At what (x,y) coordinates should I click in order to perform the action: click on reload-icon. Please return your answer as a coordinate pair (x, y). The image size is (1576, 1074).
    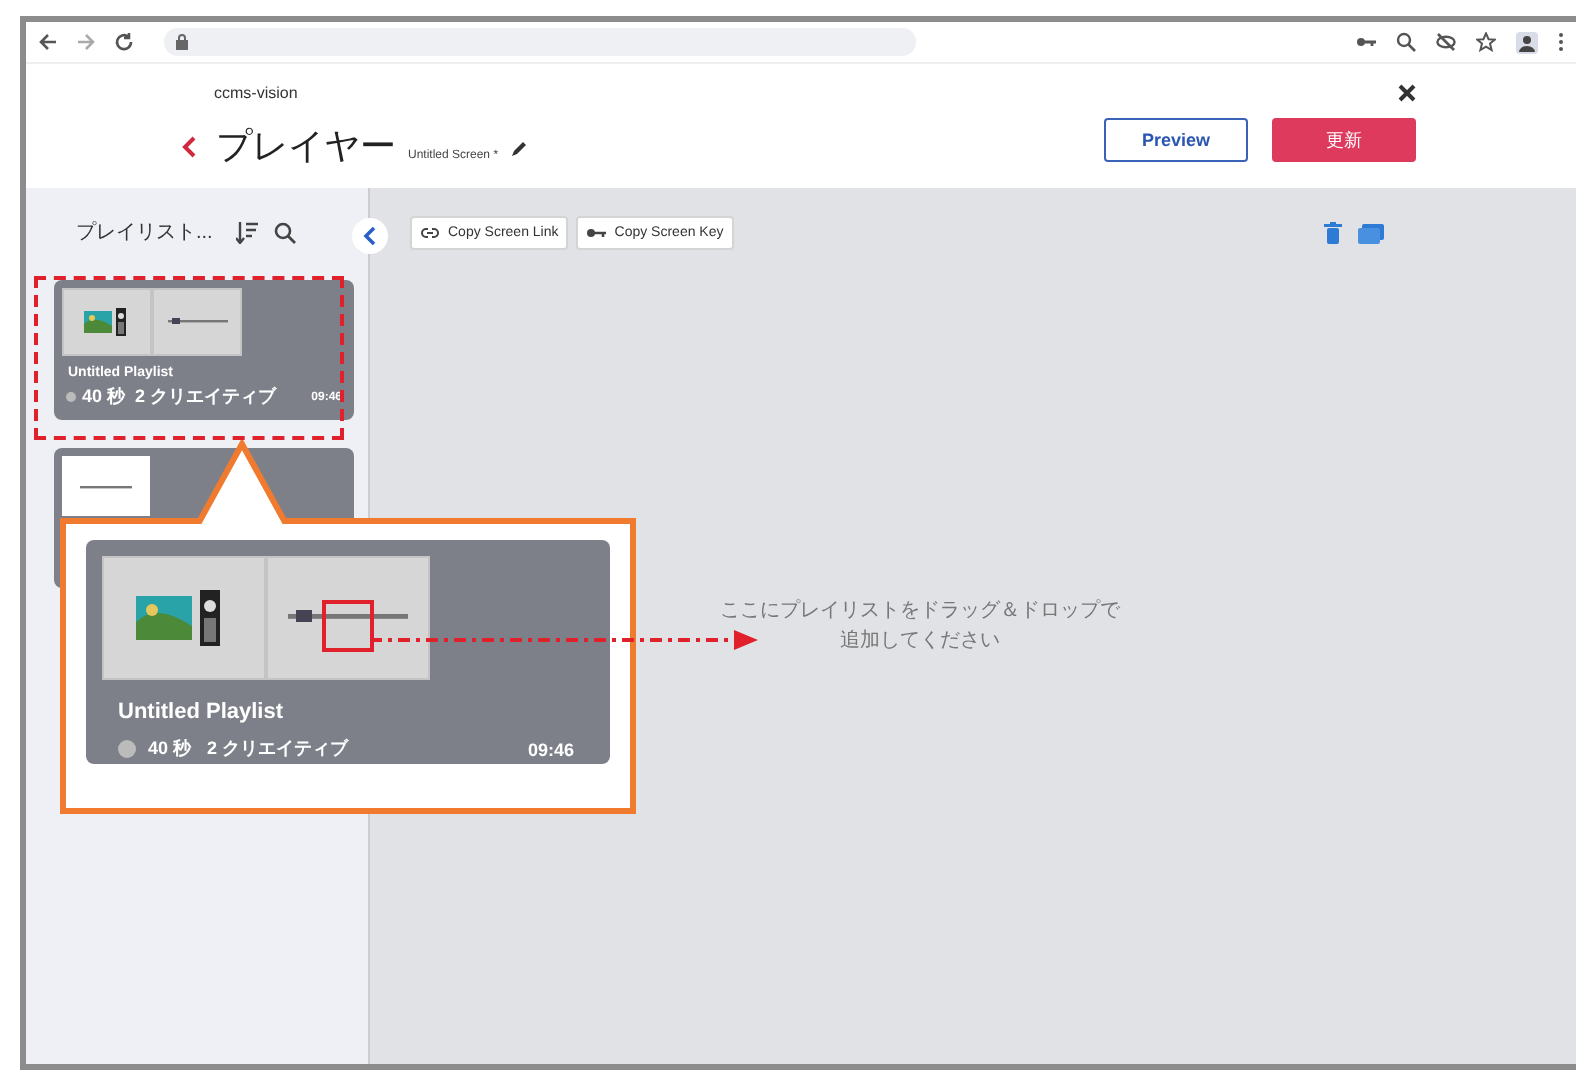
    Looking at the image, I should click on (124, 42).